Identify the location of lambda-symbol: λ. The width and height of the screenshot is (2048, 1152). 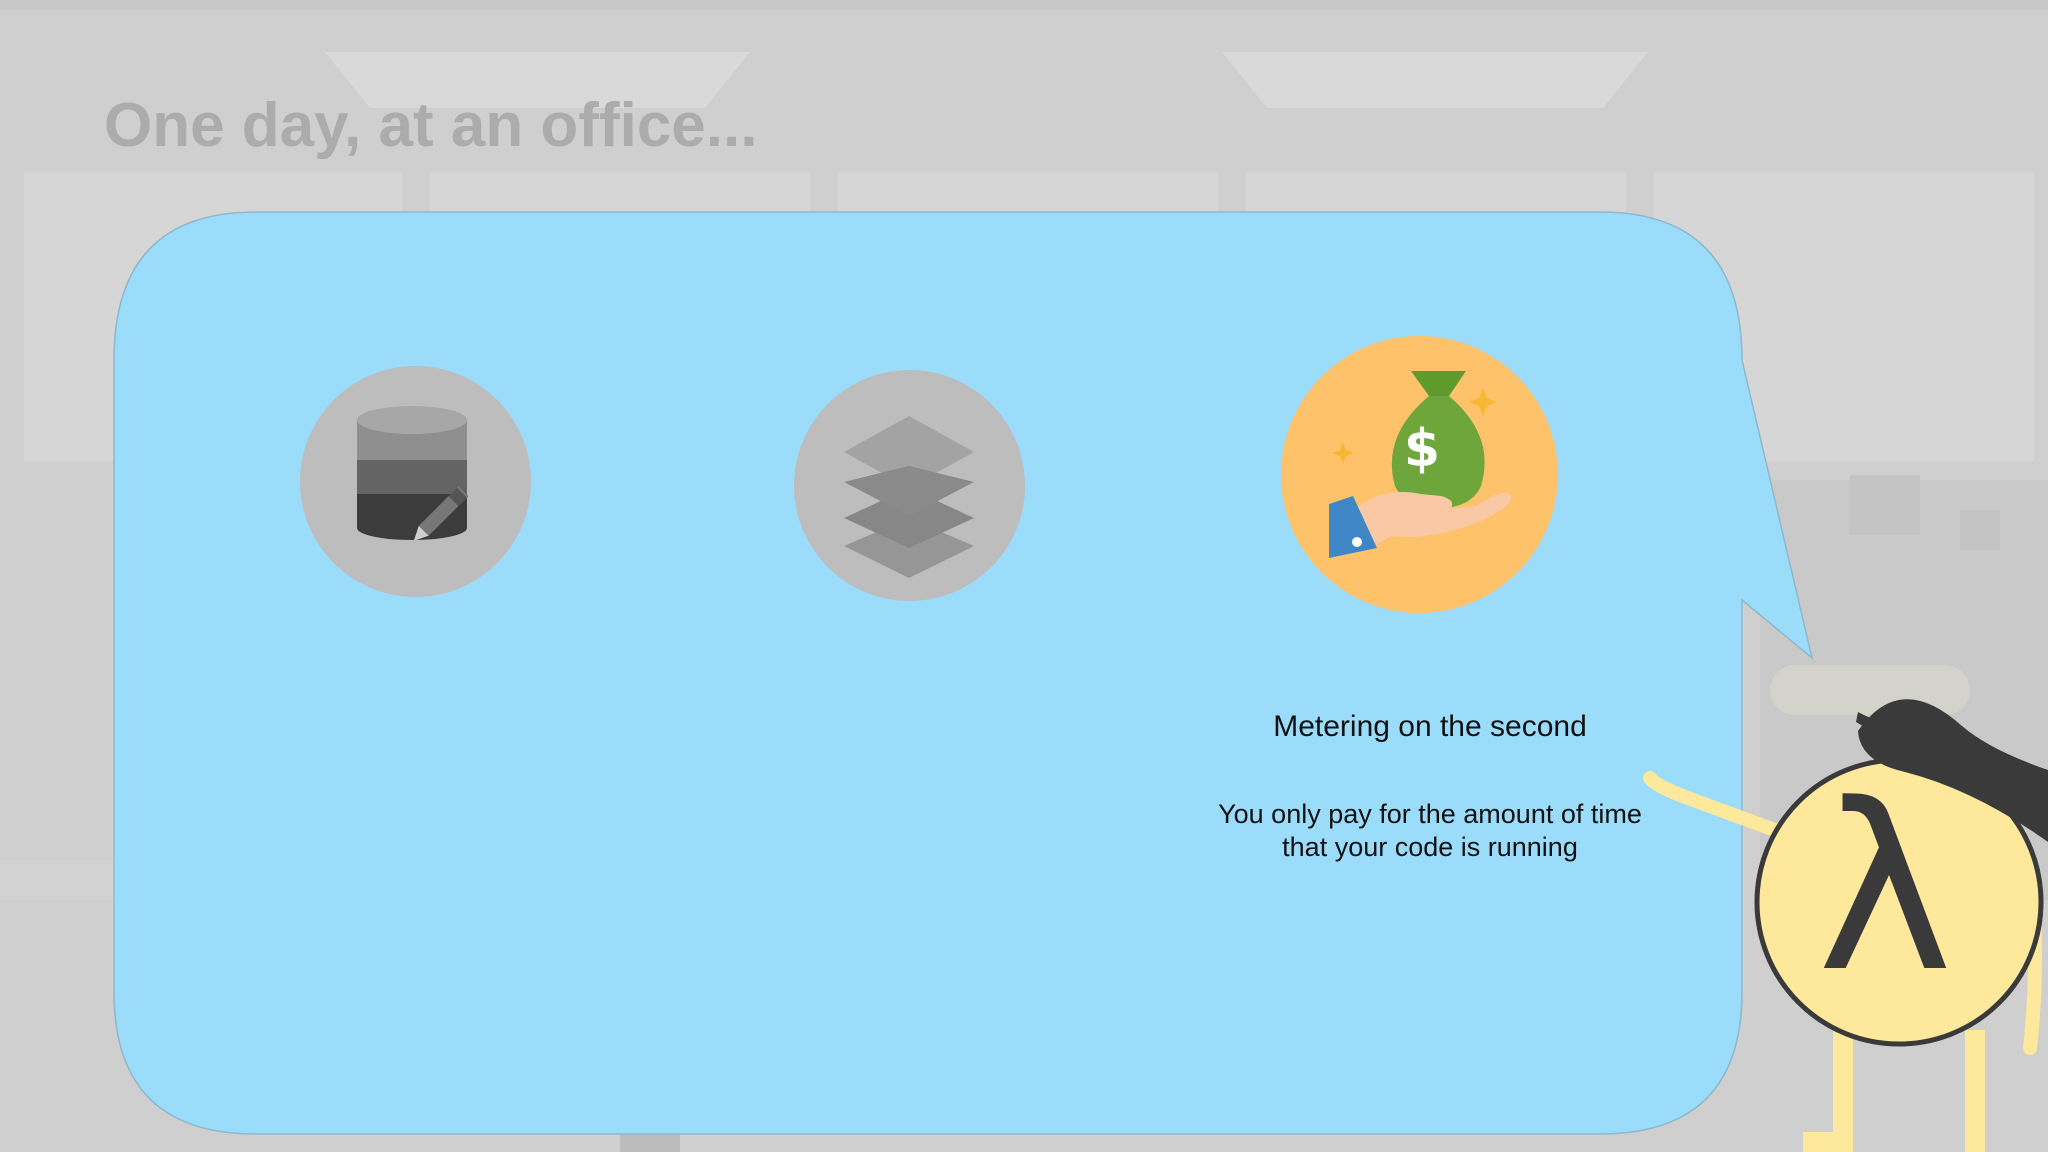
(1885, 889).